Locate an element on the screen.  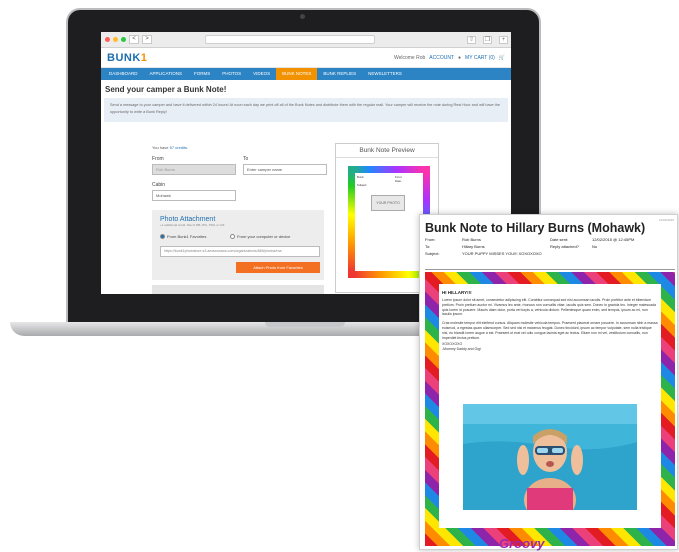
bunk1-logo: BUNK1 is located at coordinates (127, 58).